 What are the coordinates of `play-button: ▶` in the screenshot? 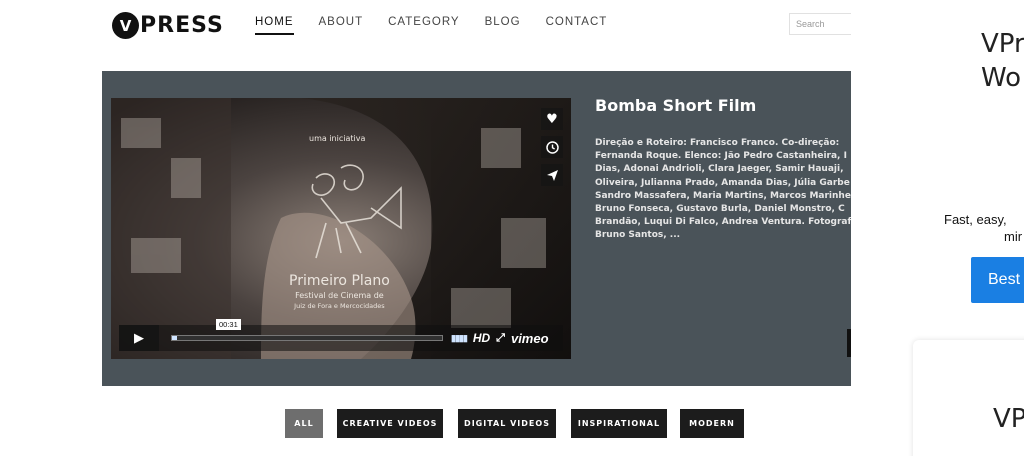 It's located at (139, 338).